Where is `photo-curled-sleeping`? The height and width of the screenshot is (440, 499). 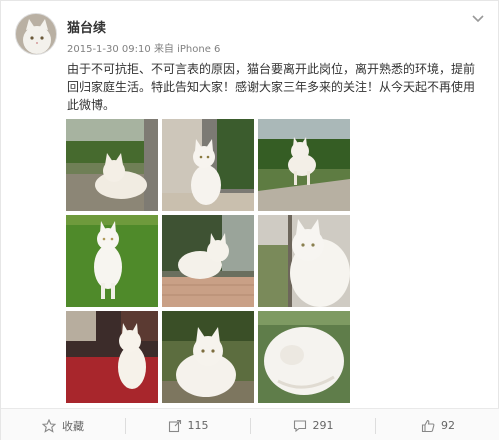 photo-curled-sleeping is located at coordinates (304, 357).